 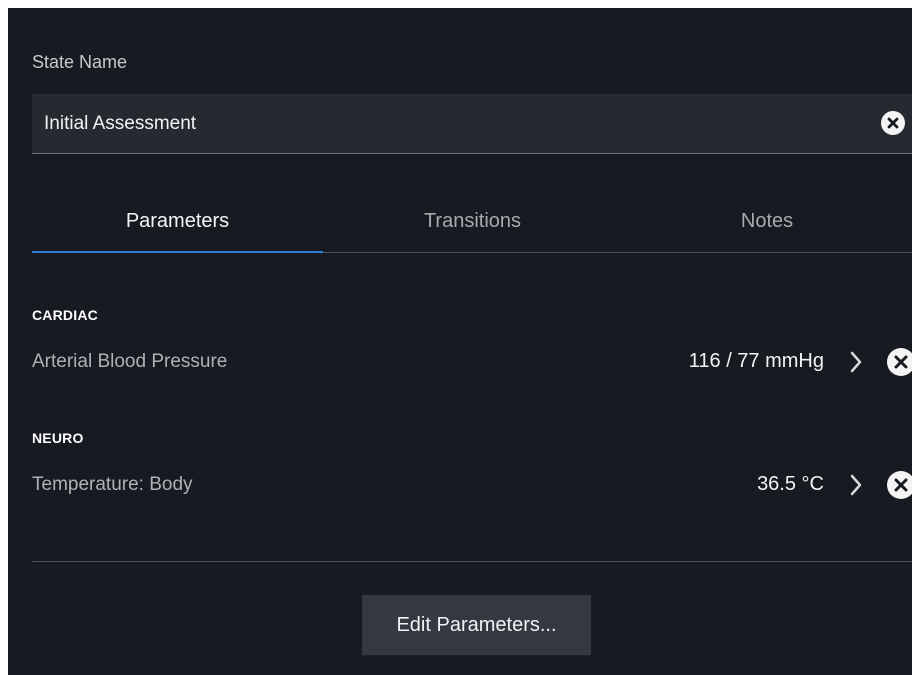 I want to click on cardiac-section-heading: CARDIAC, so click(x=65, y=315).